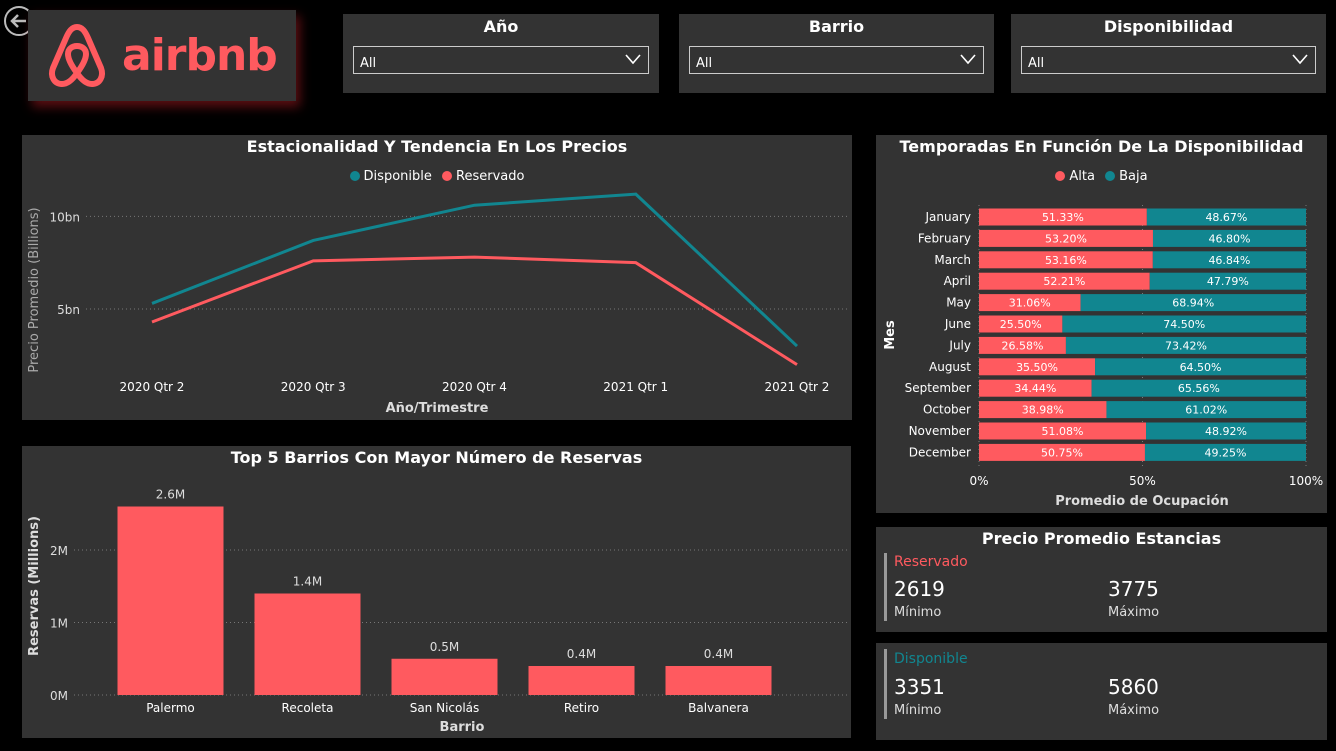  I want to click on y-tick-label: 0M, so click(59, 696).